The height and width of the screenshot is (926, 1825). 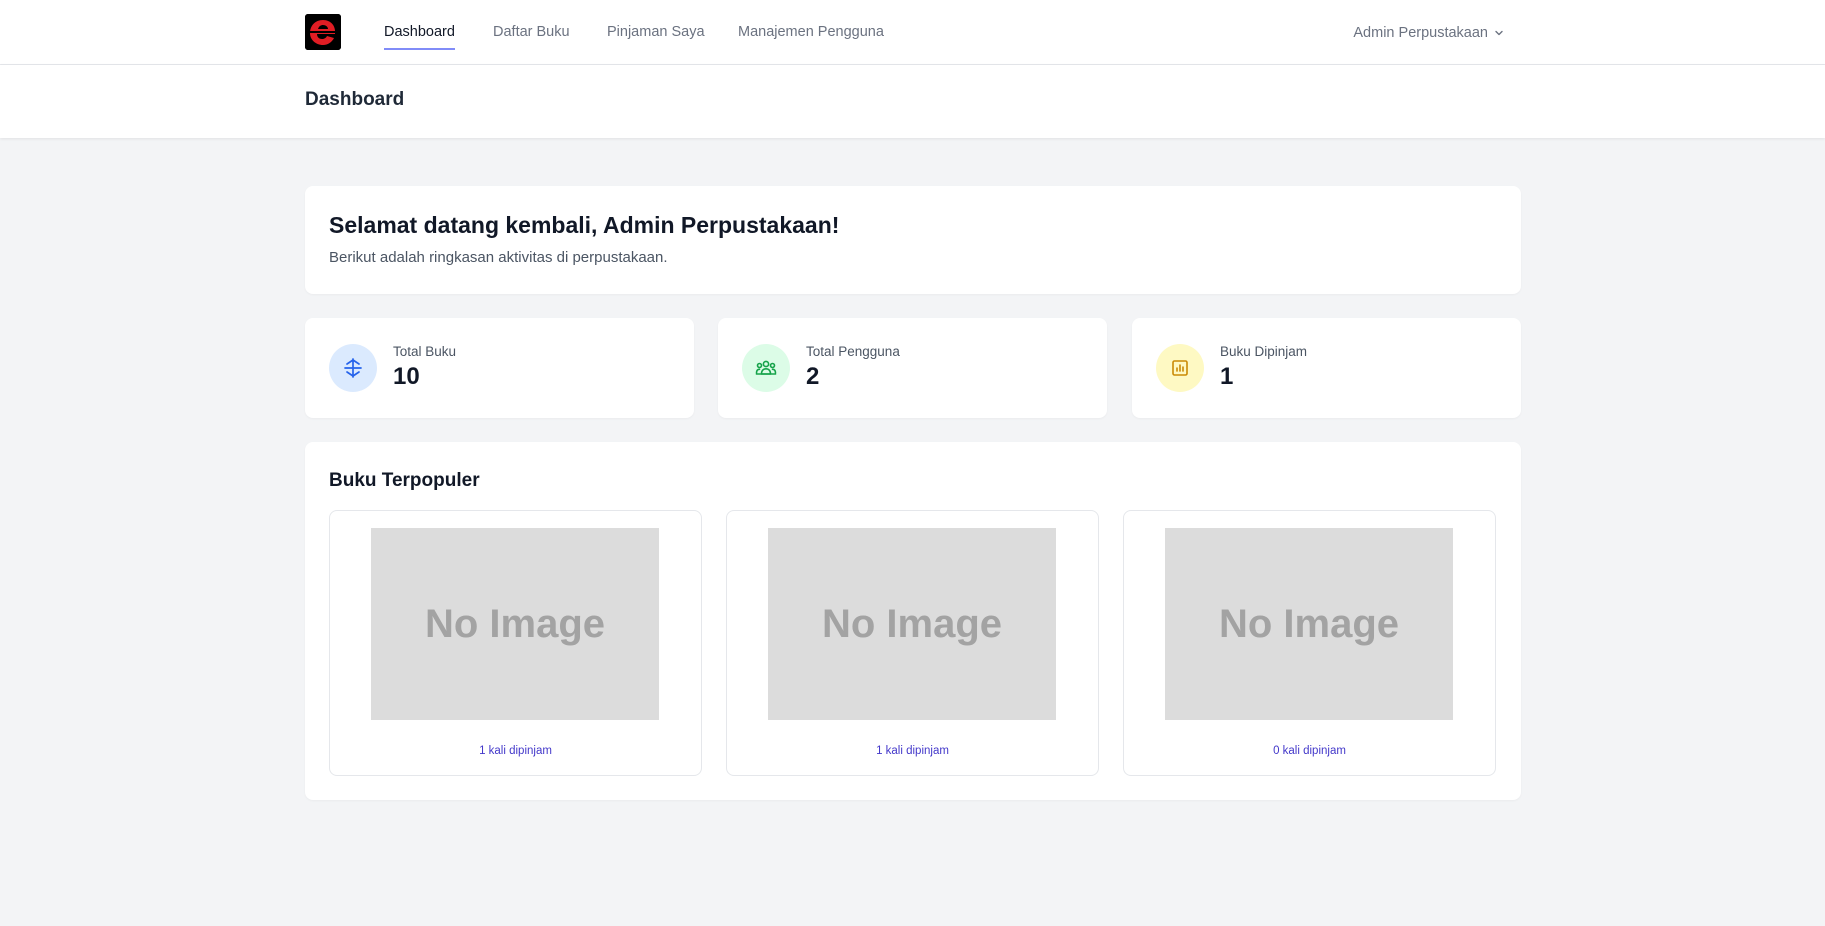 What do you see at coordinates (425, 351) in the screenshot?
I see `stat-label: Total Buku` at bounding box center [425, 351].